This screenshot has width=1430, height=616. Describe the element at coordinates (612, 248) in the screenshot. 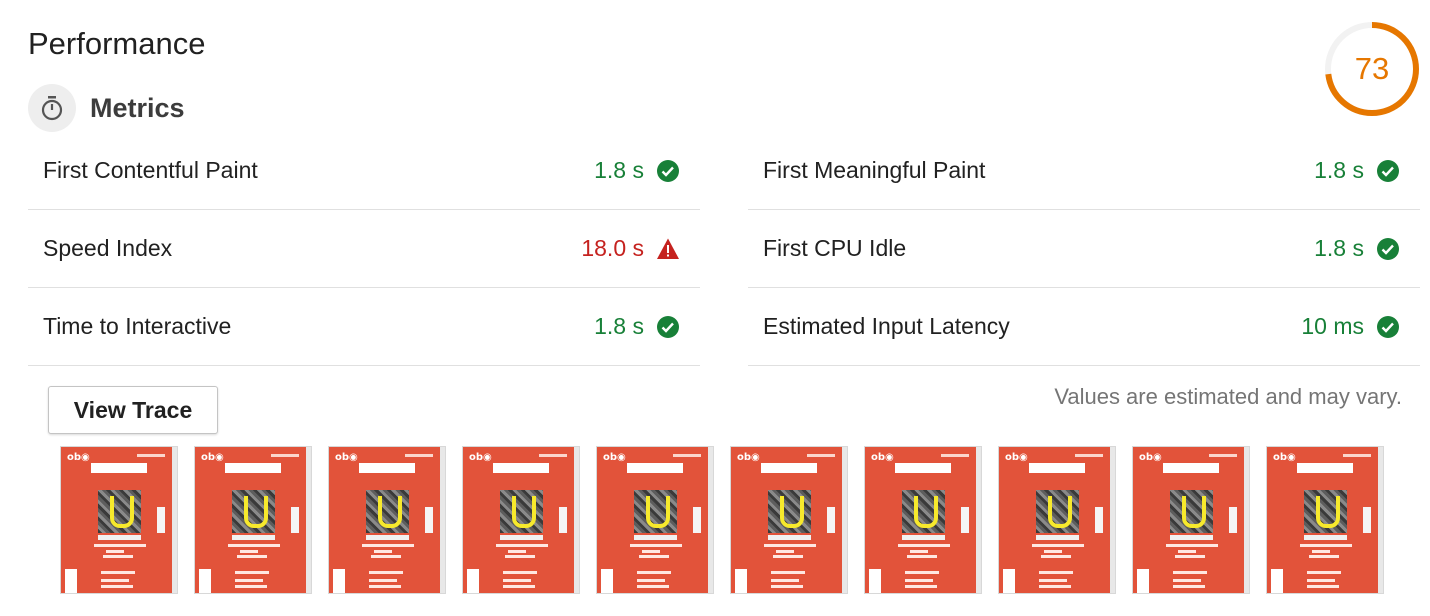

I see `metric-value: 18.0 s` at that location.